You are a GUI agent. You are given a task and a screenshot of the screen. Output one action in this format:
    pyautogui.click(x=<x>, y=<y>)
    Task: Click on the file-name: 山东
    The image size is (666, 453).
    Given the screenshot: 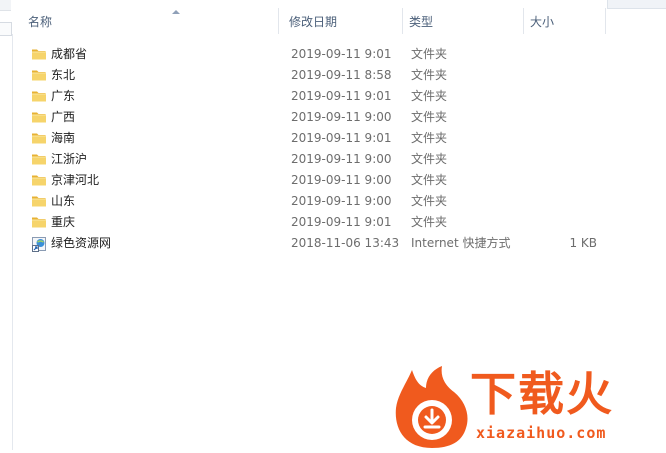 What is the action you would take?
    pyautogui.click(x=63, y=201)
    